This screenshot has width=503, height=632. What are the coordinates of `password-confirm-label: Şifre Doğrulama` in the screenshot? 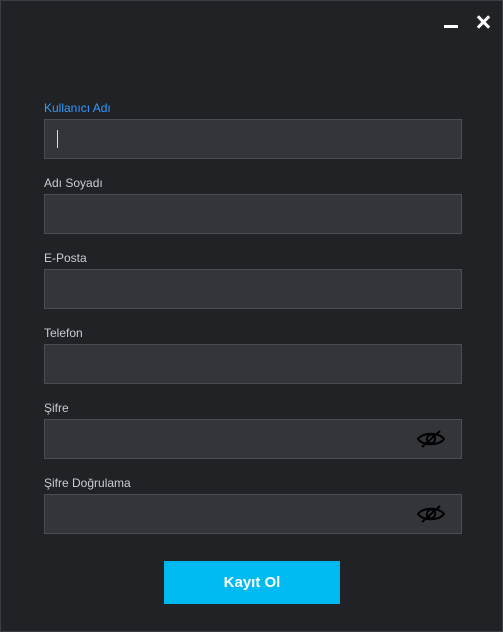 It's located at (87, 483).